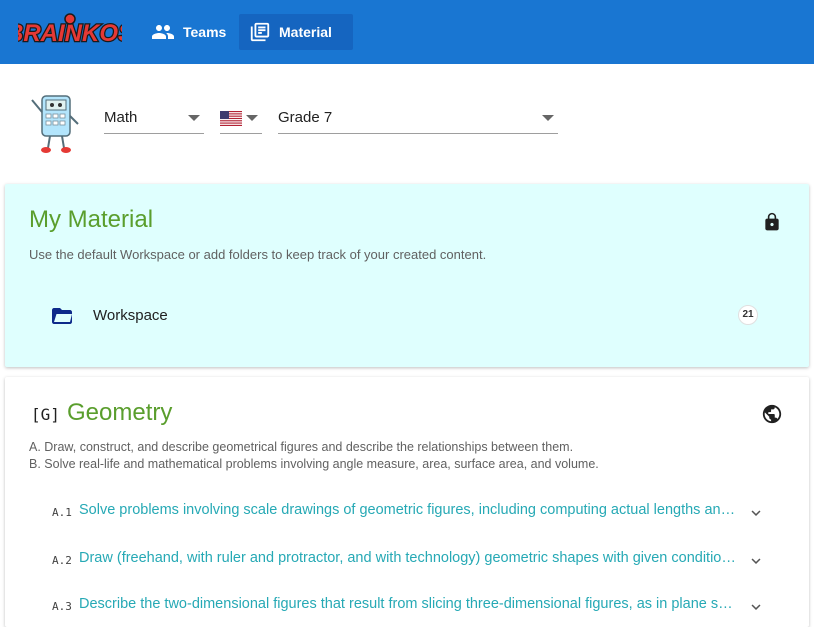 This screenshot has height=627, width=814. What do you see at coordinates (62, 606) in the screenshot?
I see `standard-code: A.3` at bounding box center [62, 606].